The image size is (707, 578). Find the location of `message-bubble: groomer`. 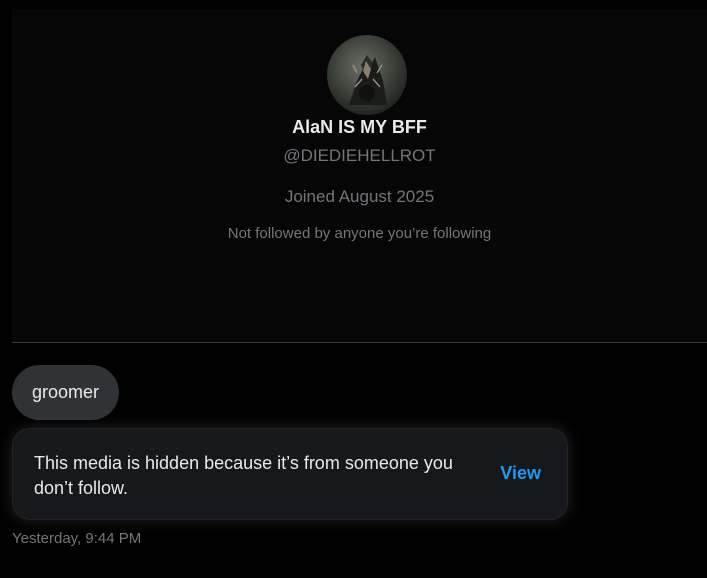

message-bubble: groomer is located at coordinates (66, 392).